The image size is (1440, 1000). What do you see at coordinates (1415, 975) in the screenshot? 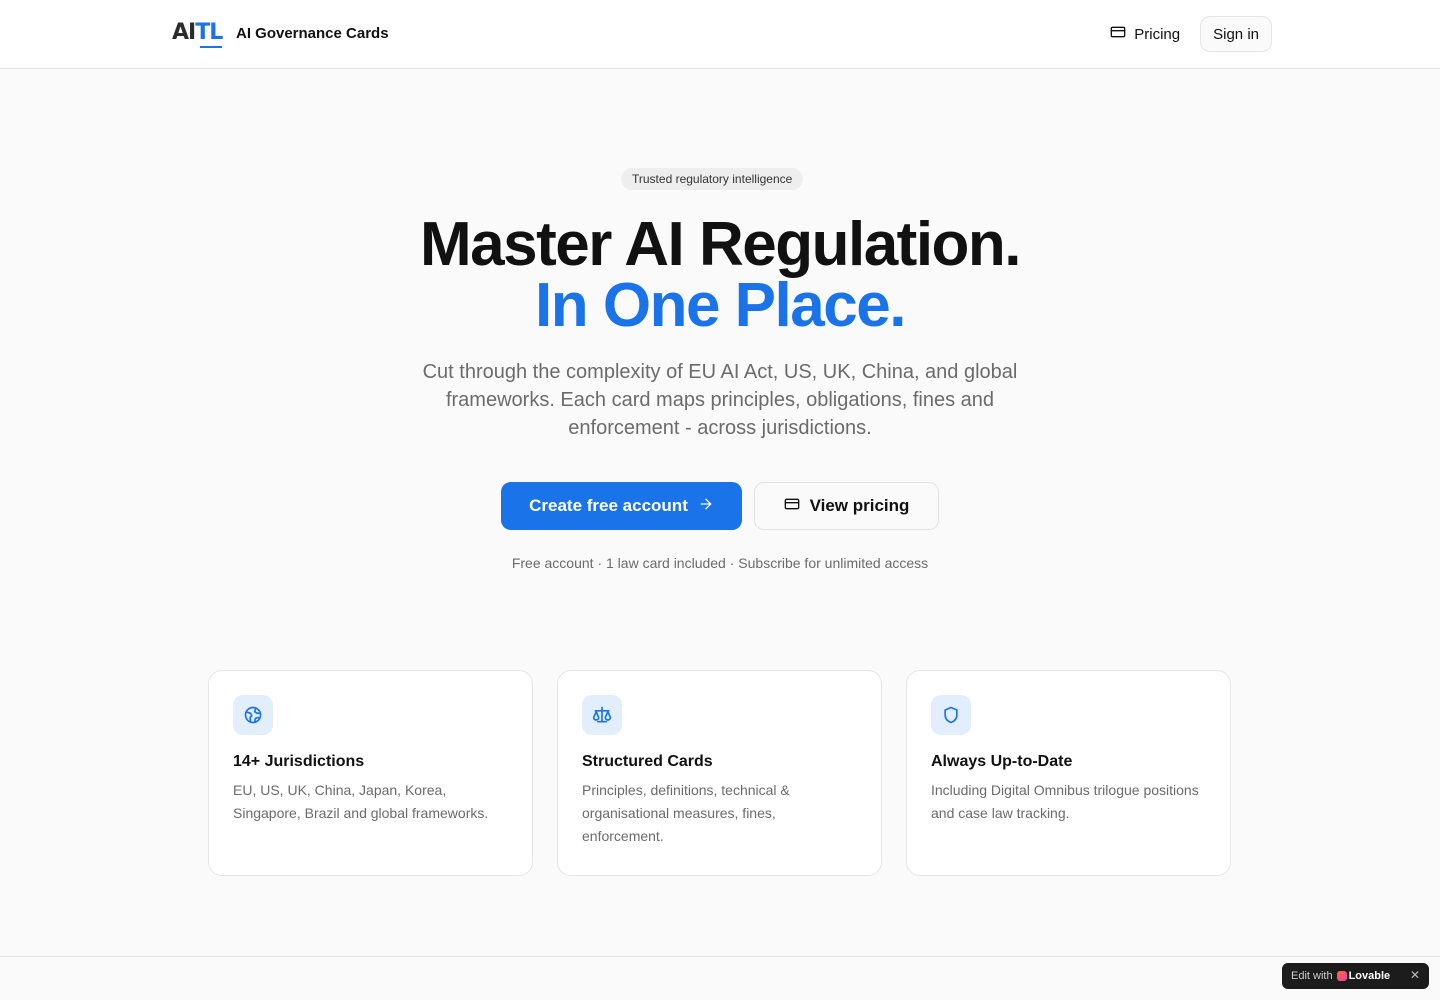
I see `close-icon: ✕` at bounding box center [1415, 975].